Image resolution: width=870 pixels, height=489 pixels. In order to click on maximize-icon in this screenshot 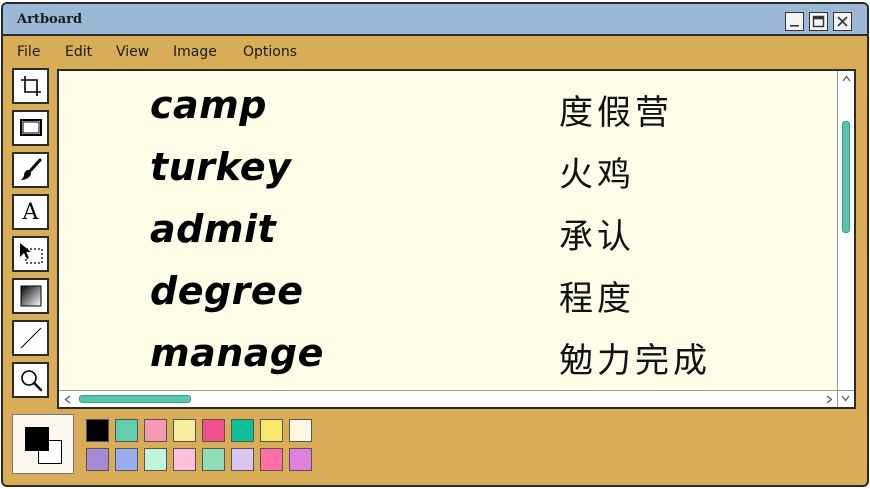, I will do `click(818, 21)`.